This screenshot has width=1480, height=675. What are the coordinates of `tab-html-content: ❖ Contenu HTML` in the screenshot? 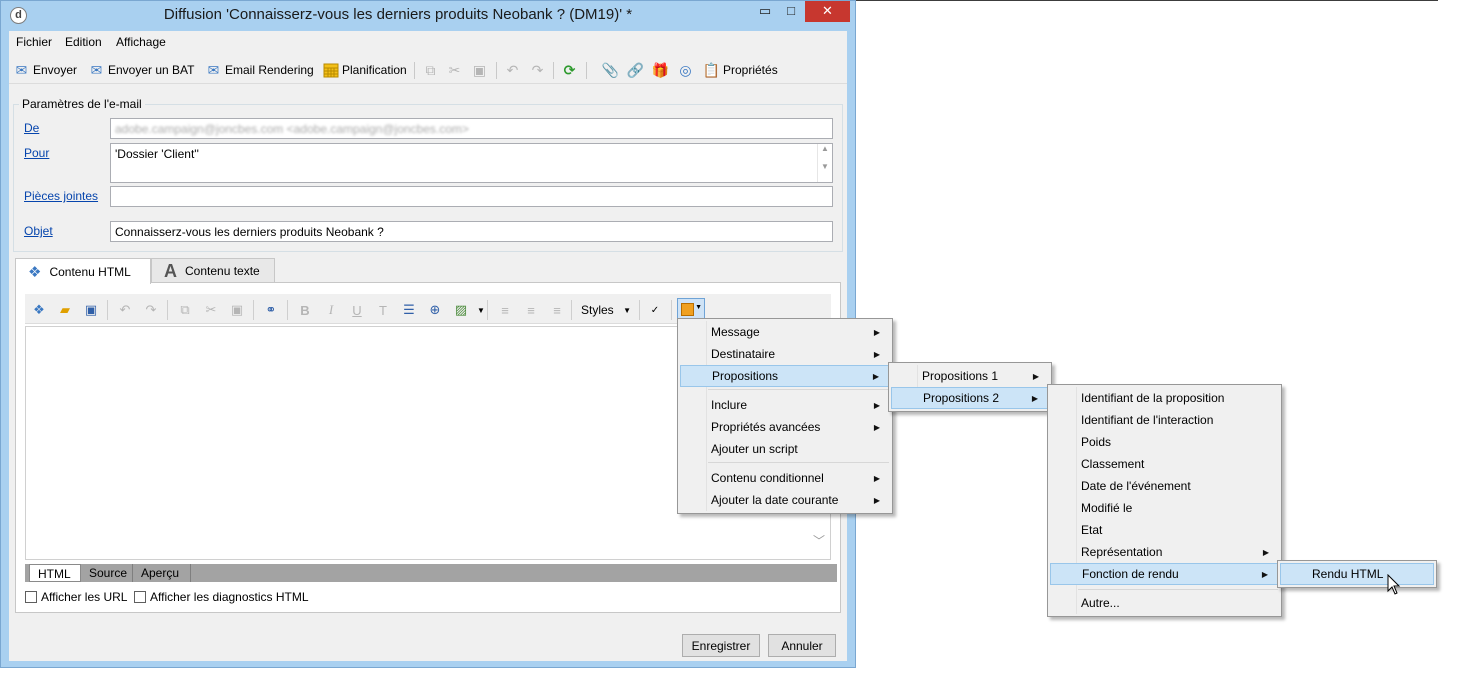 It's located at (83, 271).